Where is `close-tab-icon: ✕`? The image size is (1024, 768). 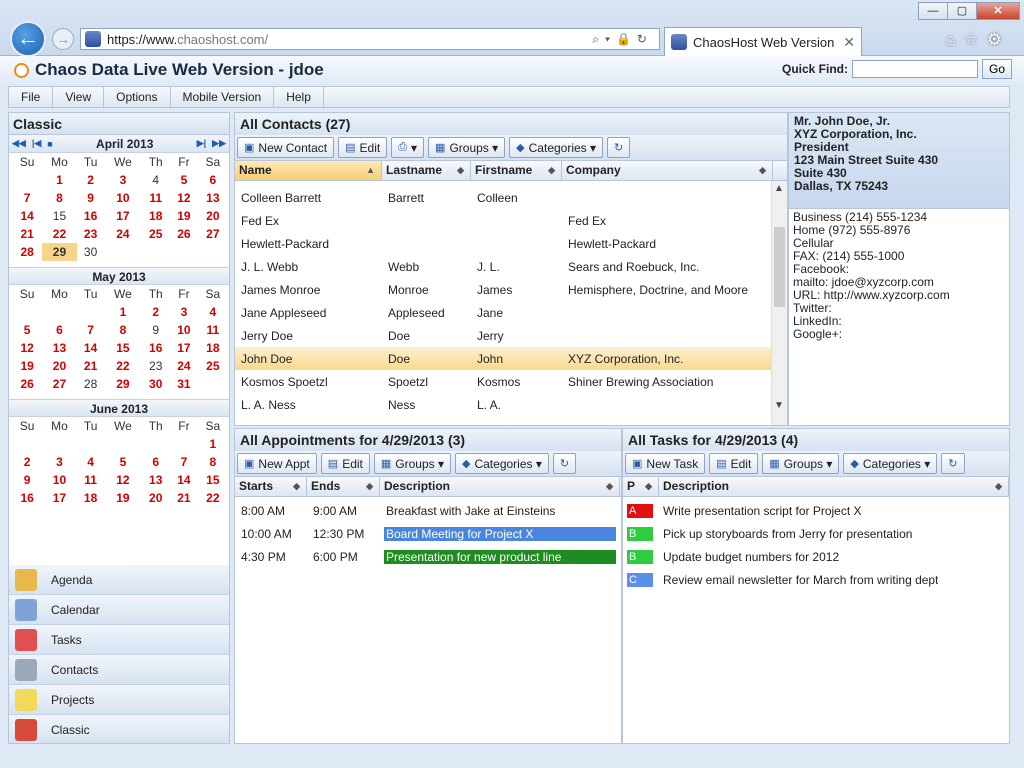 close-tab-icon: ✕ is located at coordinates (849, 42).